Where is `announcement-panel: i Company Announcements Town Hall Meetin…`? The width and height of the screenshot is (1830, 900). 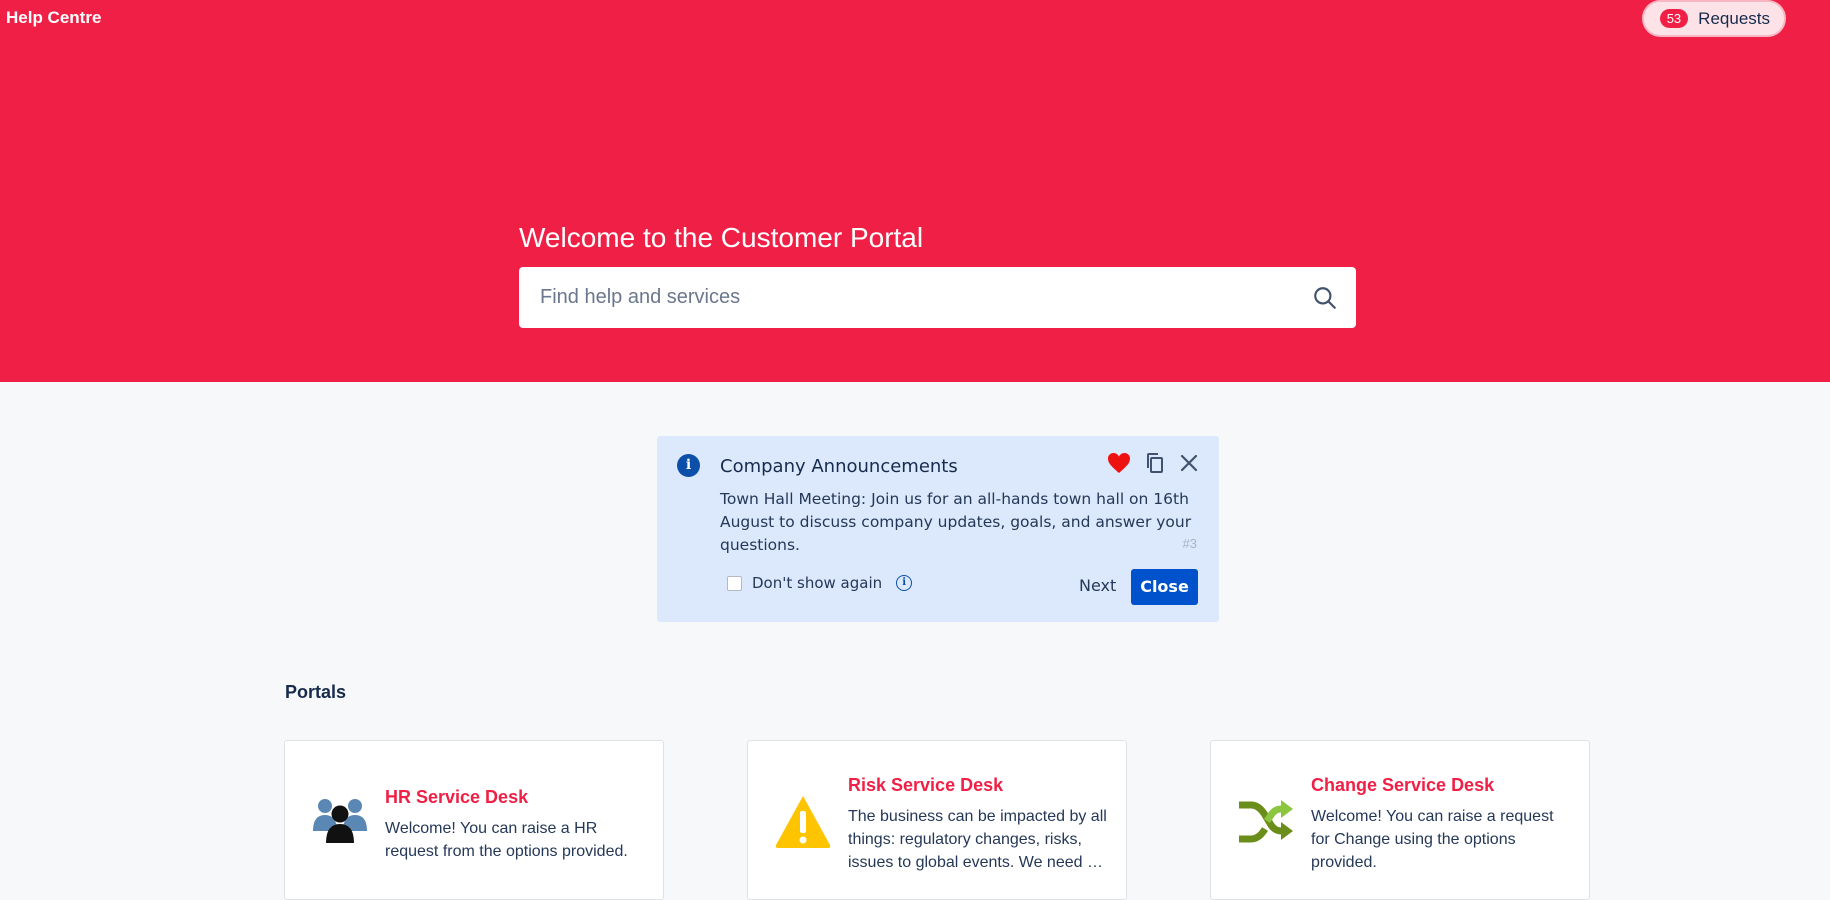
announcement-panel: i Company Announcements Town Hall Meetin… is located at coordinates (938, 529).